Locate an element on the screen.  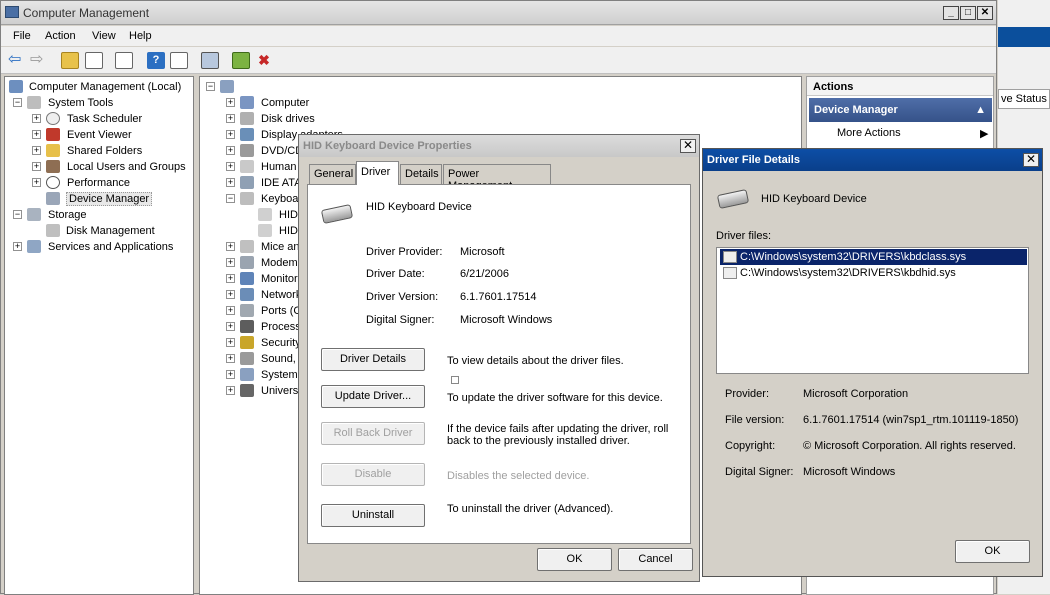
device-tree-item: + DVD/CD is located at coordinates (264, 151).